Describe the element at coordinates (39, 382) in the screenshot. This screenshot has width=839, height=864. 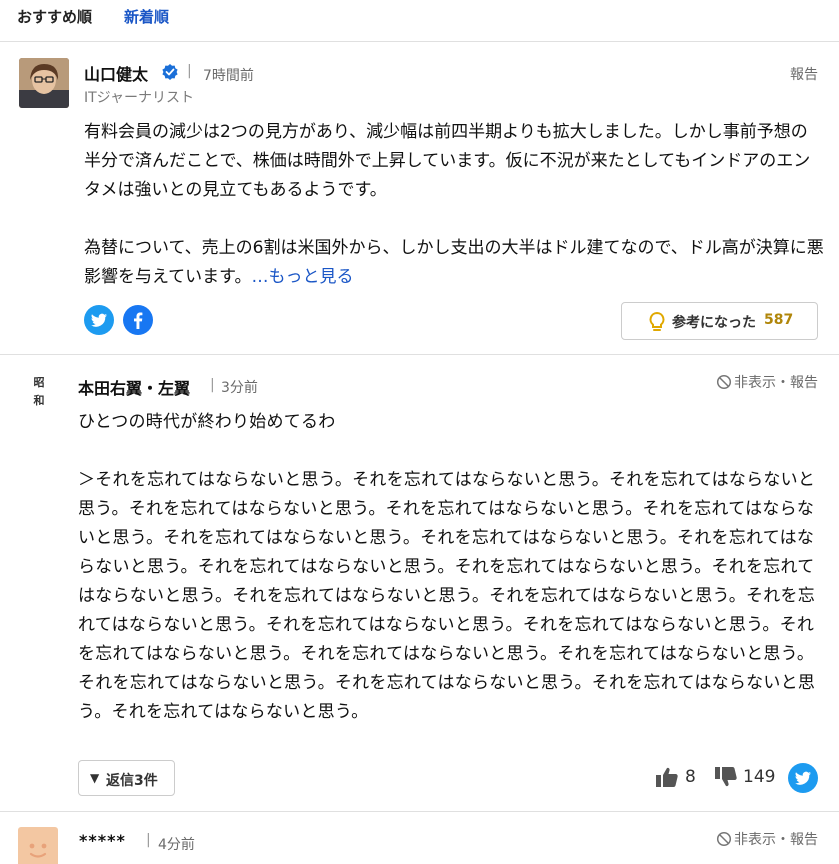
I see `avatar-text: 昭` at that location.